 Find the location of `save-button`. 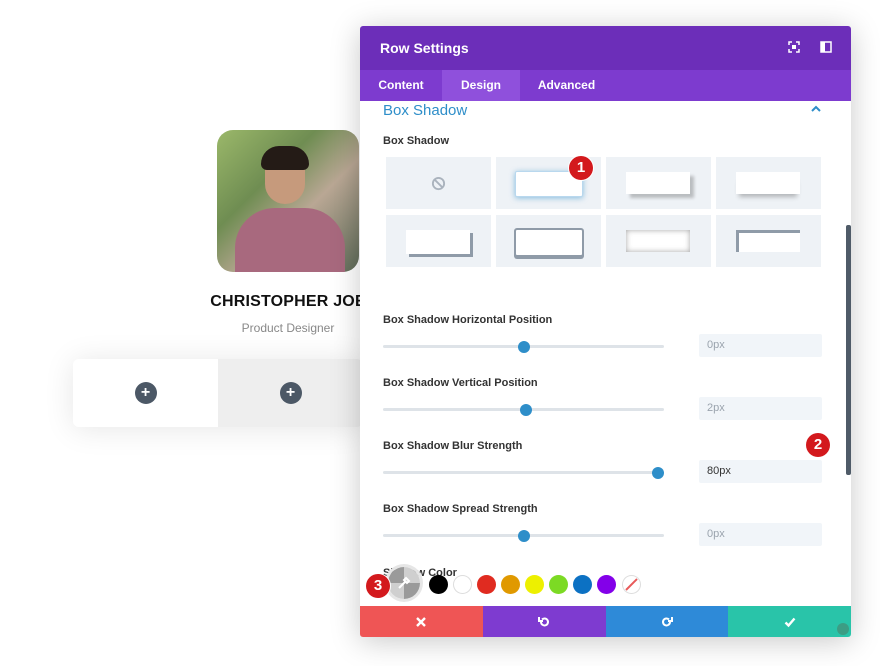

save-button is located at coordinates (789, 621).